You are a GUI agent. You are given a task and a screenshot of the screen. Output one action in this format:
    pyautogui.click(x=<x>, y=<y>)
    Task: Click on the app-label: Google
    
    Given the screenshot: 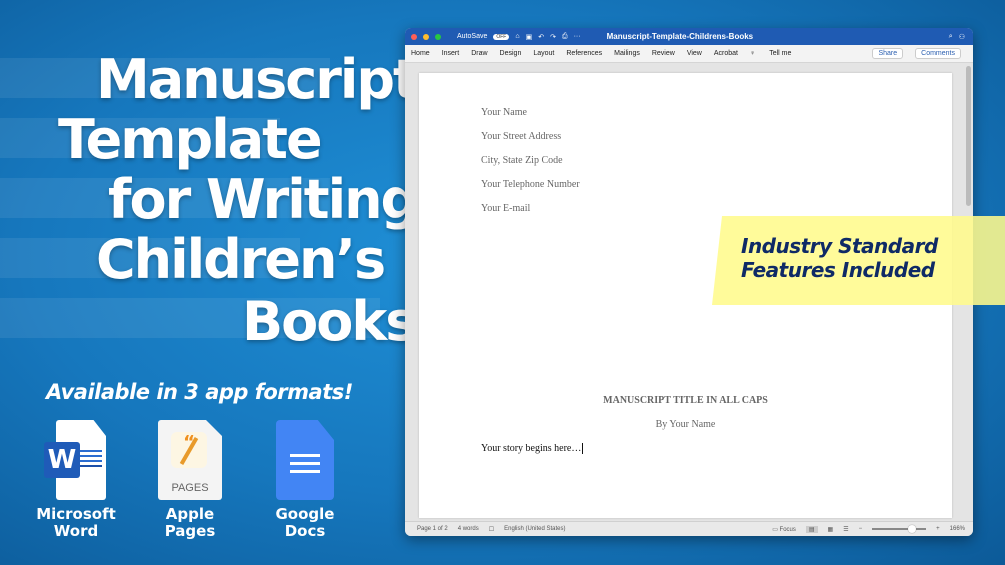 What is the action you would take?
    pyautogui.click(x=305, y=514)
    